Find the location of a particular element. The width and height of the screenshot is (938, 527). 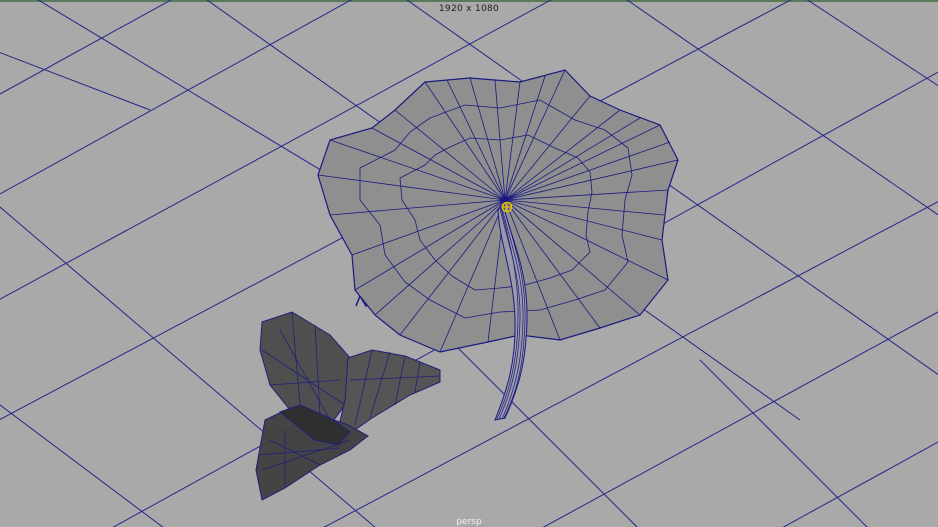

camera-name-label: persp is located at coordinates (469, 522).